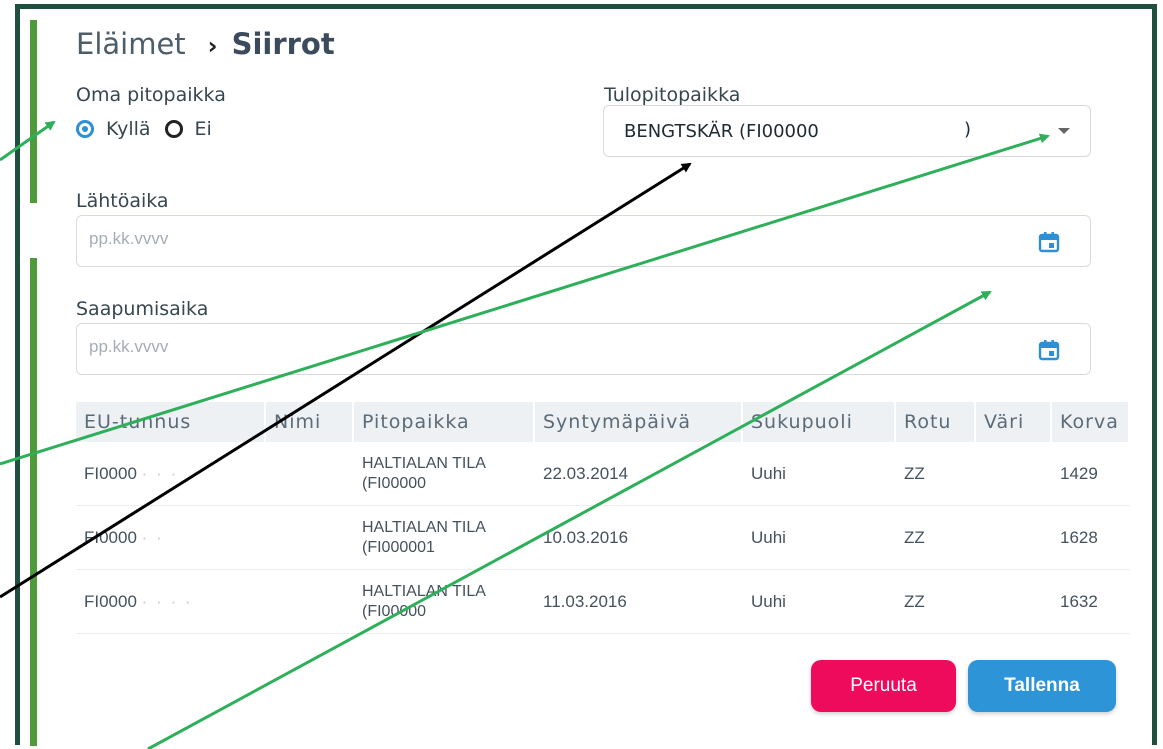 The image size is (1163, 749). What do you see at coordinates (171, 602) in the screenshot?
I see `cell-eu: FI0000 · · · ·` at bounding box center [171, 602].